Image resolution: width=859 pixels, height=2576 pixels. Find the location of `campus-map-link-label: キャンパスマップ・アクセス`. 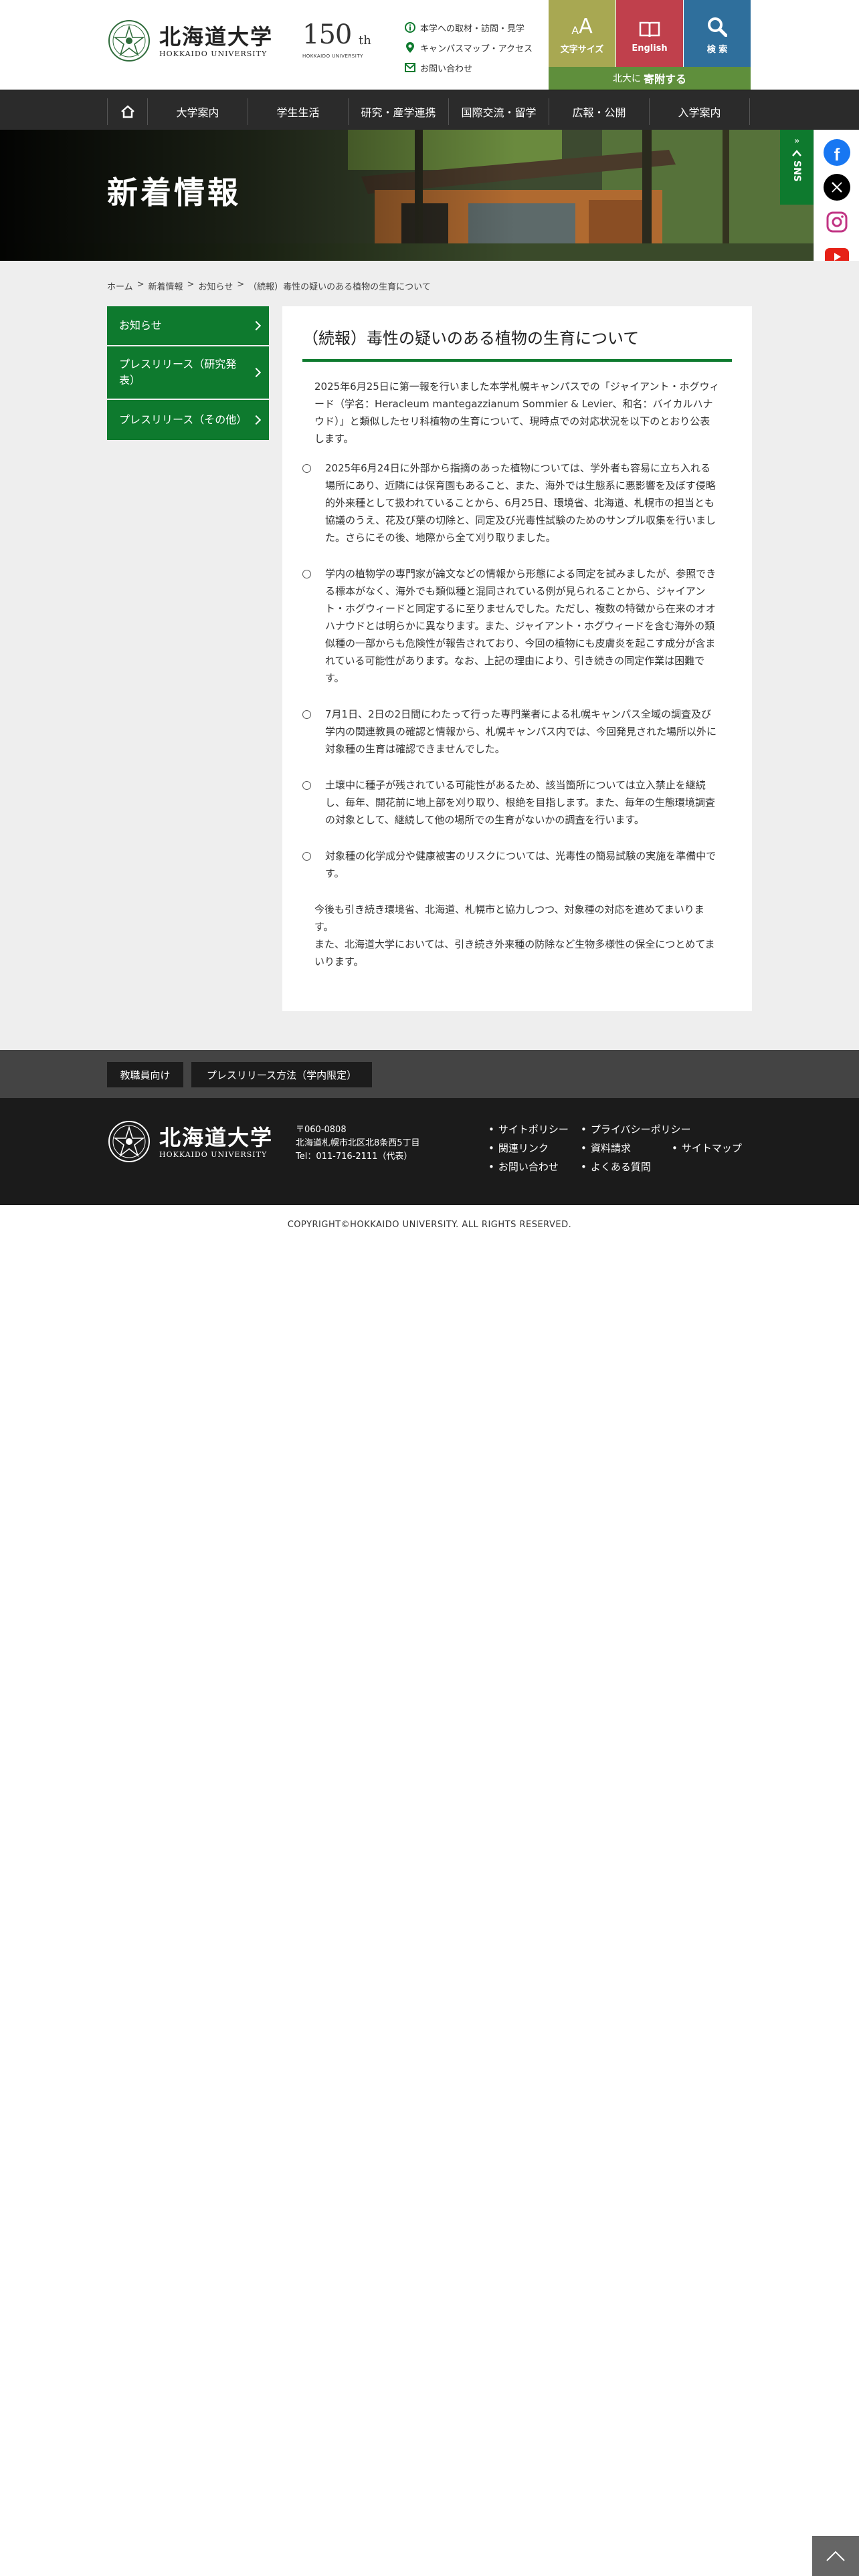

campus-map-link-label: キャンパスマップ・アクセス is located at coordinates (476, 48).